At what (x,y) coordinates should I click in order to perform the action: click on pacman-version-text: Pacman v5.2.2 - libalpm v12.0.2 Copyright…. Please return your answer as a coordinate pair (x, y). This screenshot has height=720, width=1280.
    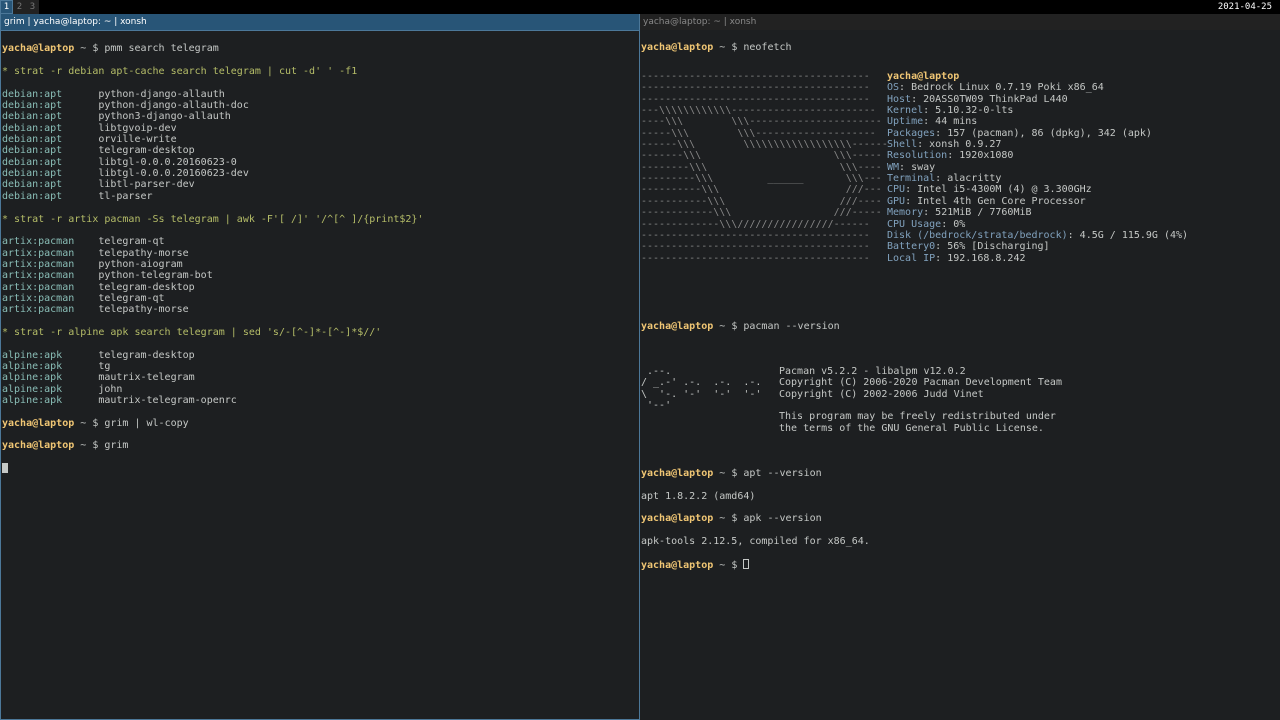
    Looking at the image, I should click on (920, 400).